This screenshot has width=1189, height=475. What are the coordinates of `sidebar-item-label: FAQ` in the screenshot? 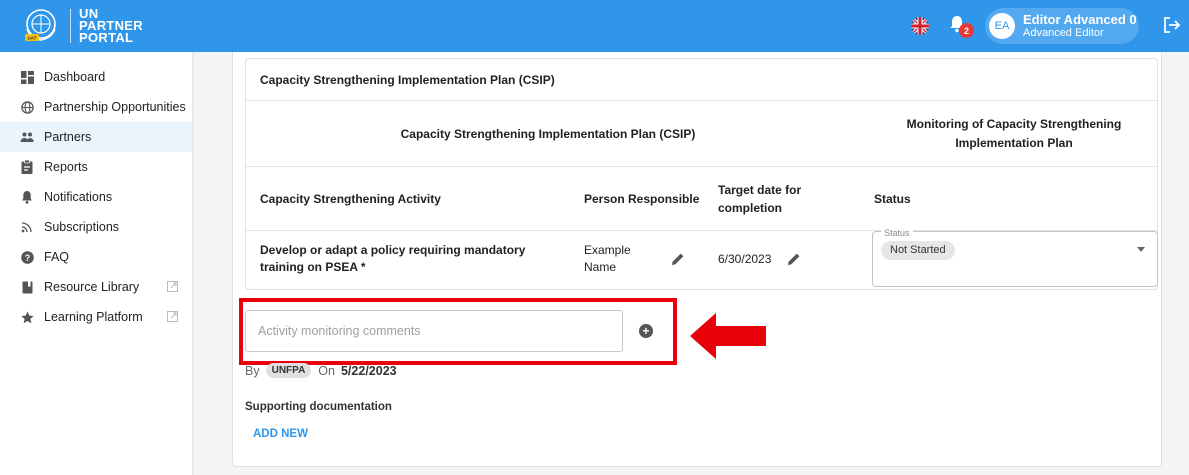 It's located at (57, 257).